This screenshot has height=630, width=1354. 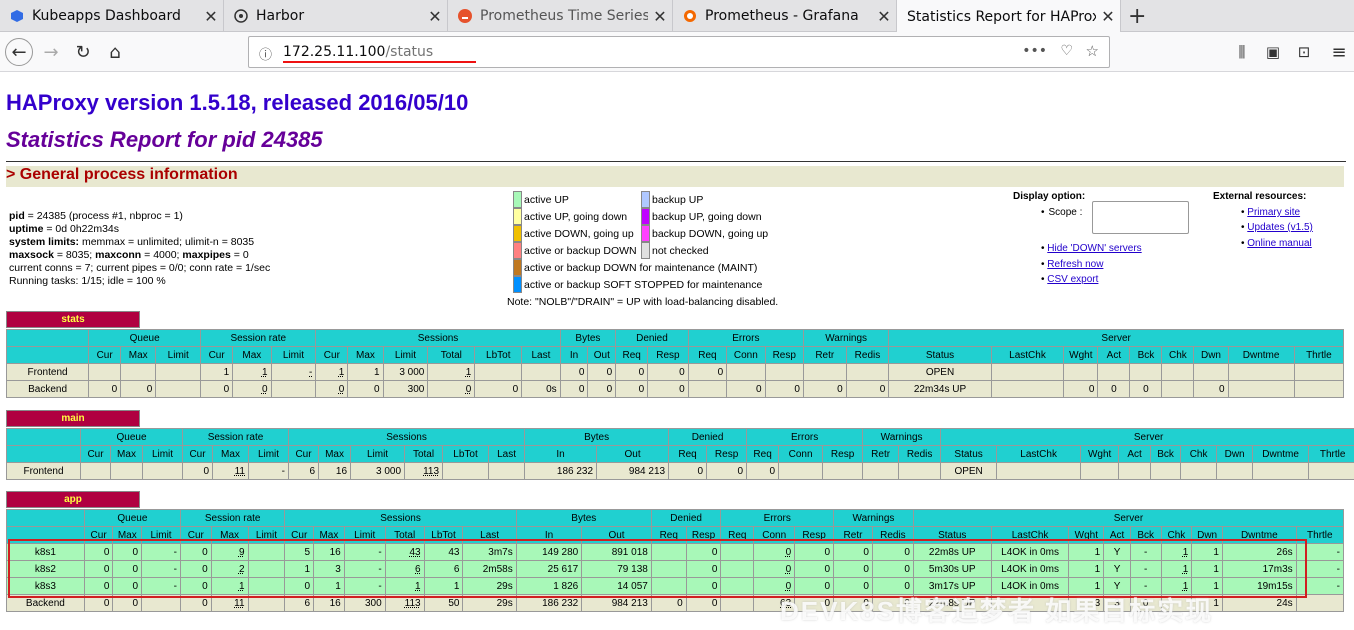 I want to click on column-header: Status, so click(x=952, y=535).